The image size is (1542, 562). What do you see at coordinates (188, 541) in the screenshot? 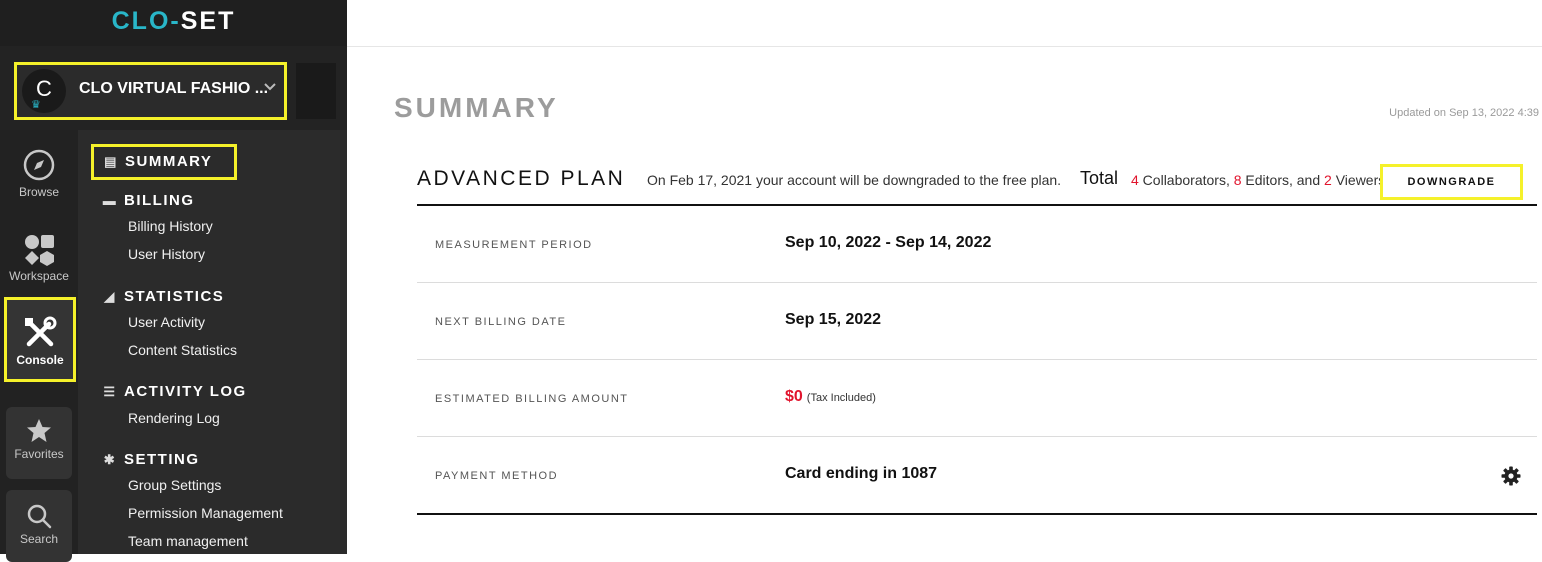
I see `menu-team-management: Team management` at bounding box center [188, 541].